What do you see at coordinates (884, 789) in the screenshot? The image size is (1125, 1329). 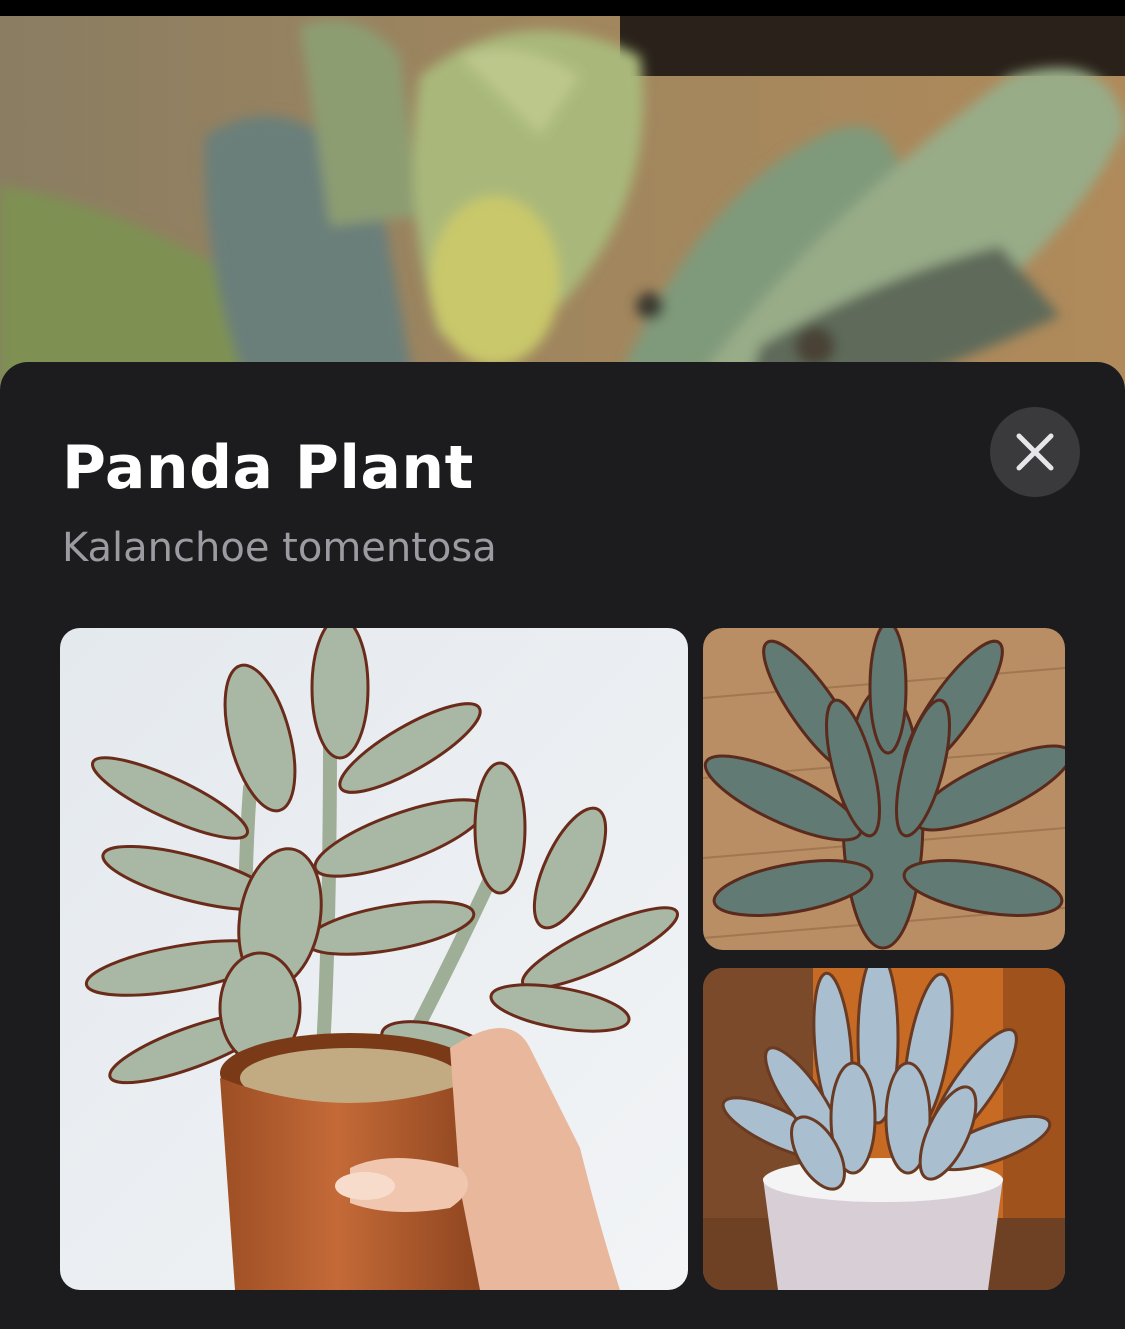 I see `plant-photo-secondary` at bounding box center [884, 789].